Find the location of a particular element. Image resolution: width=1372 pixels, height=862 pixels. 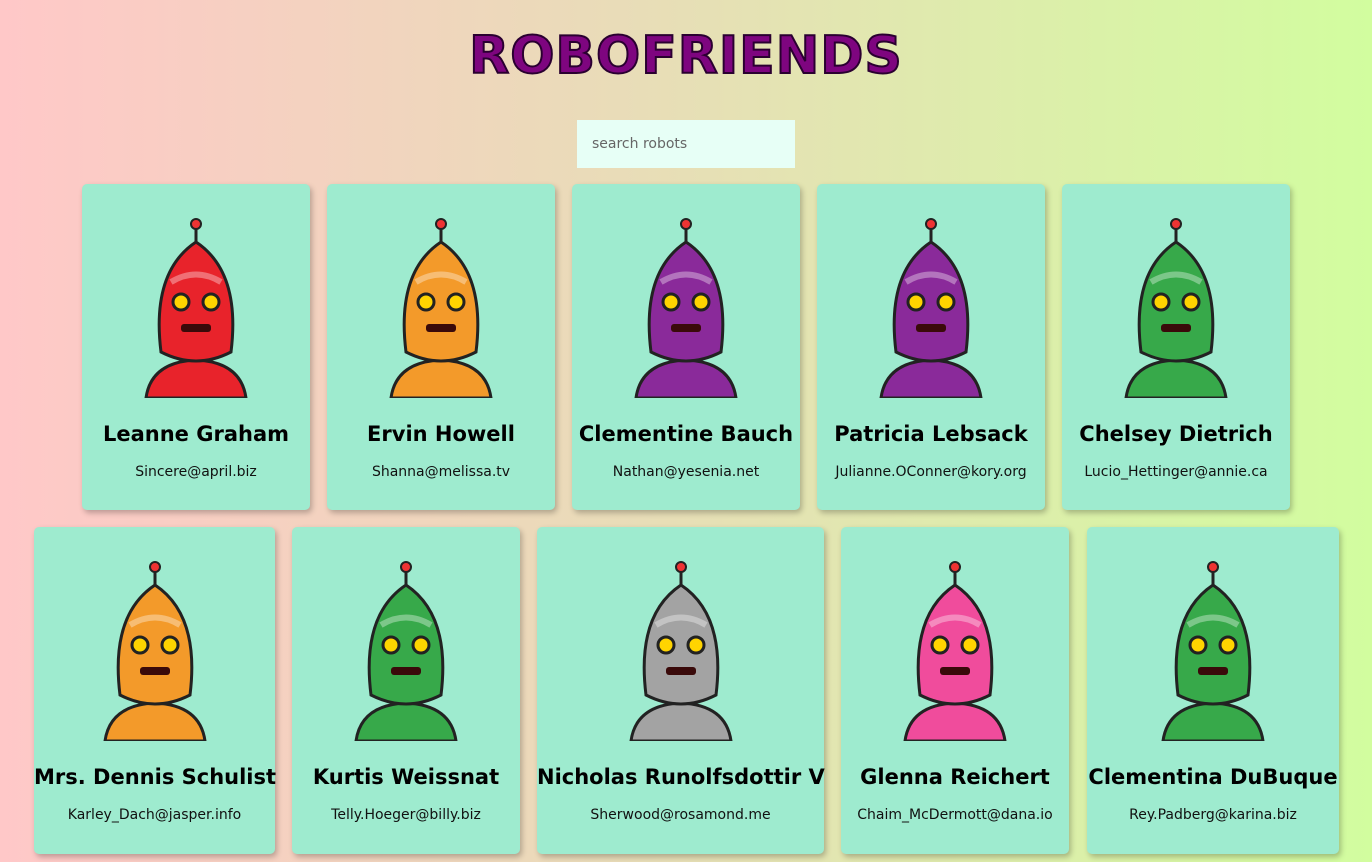

robot-card: Ervin Howell Shanna@melissa.tv is located at coordinates (441, 347).